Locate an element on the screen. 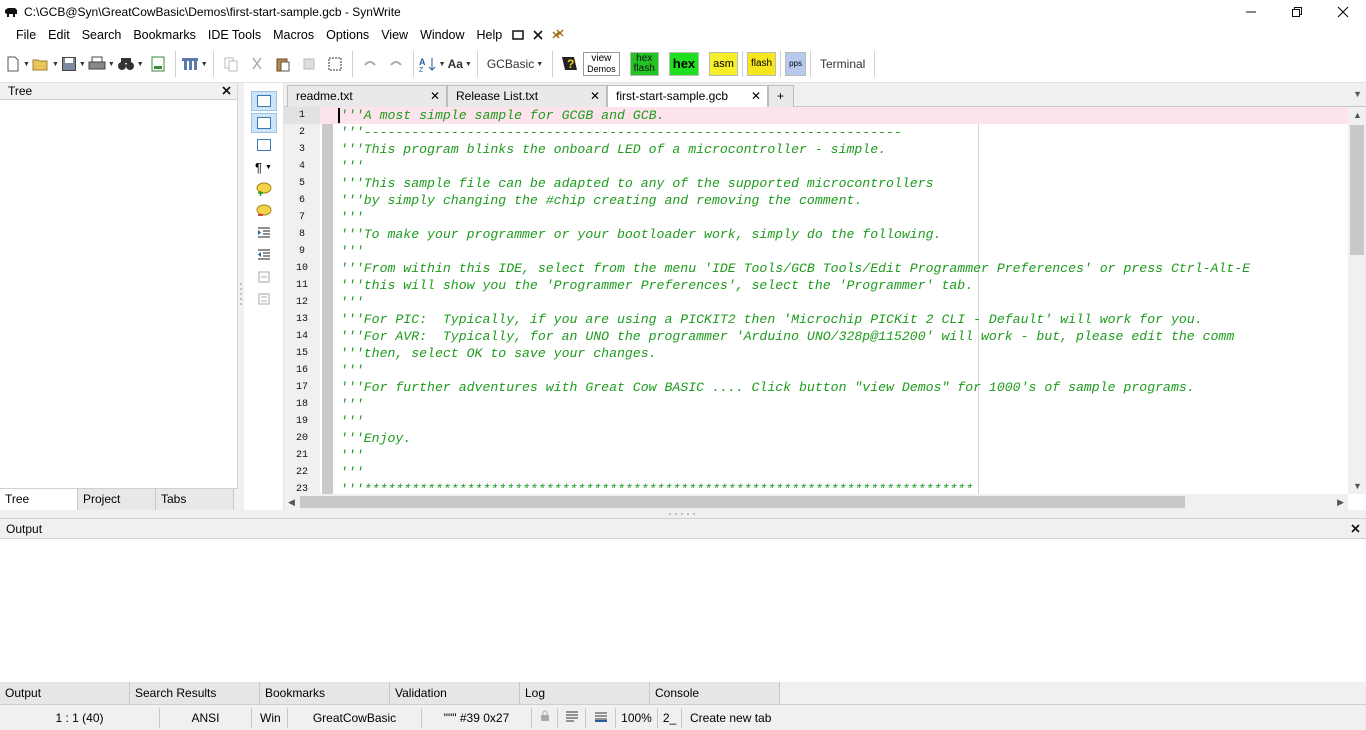  scroll-down-icon: ▼ is located at coordinates (1357, 486).